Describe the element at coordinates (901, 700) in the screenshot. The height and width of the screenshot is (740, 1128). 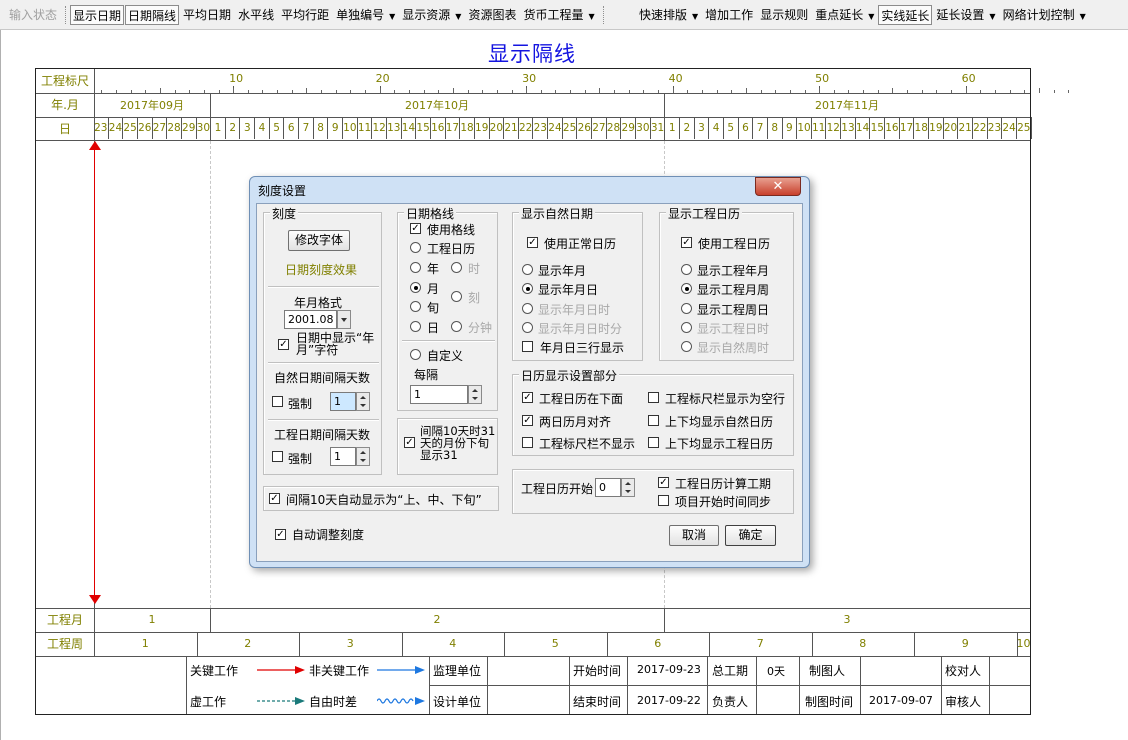
I see `draw-time-value: 2017-09-07` at that location.